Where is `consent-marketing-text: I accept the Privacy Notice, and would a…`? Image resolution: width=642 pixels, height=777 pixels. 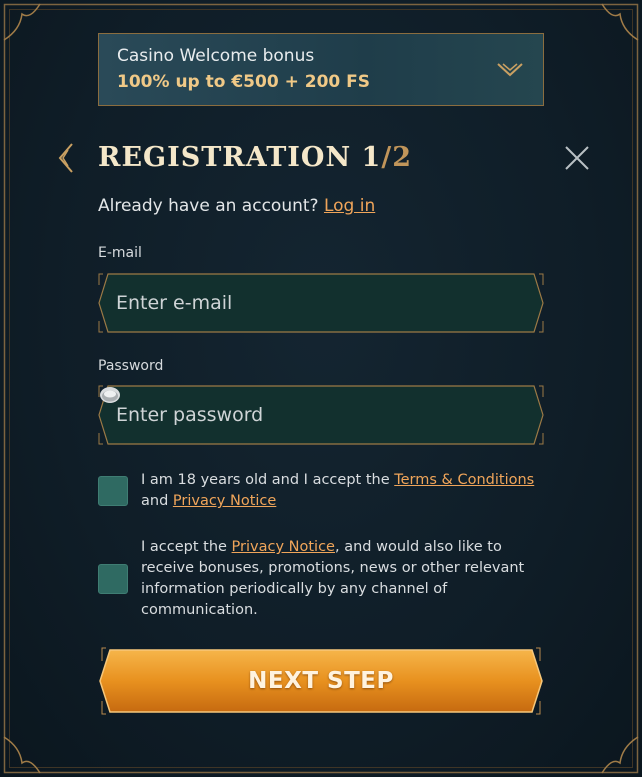
consent-marketing-text: I accept the Privacy Notice, and would a… is located at coordinates (343, 579).